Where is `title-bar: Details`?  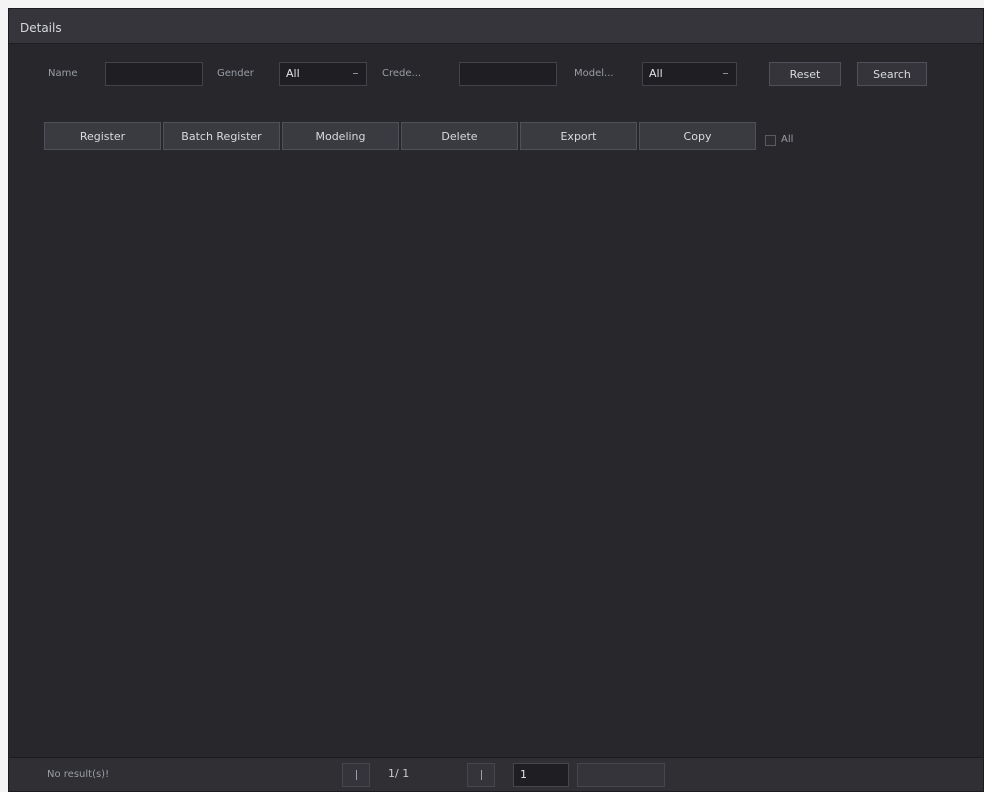
title-bar: Details is located at coordinates (496, 26).